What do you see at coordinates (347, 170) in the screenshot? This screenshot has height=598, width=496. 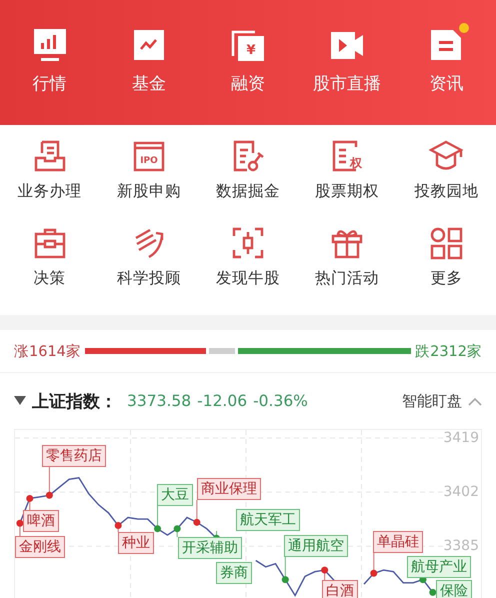 I see `shortcut-item: 权 股票期权` at bounding box center [347, 170].